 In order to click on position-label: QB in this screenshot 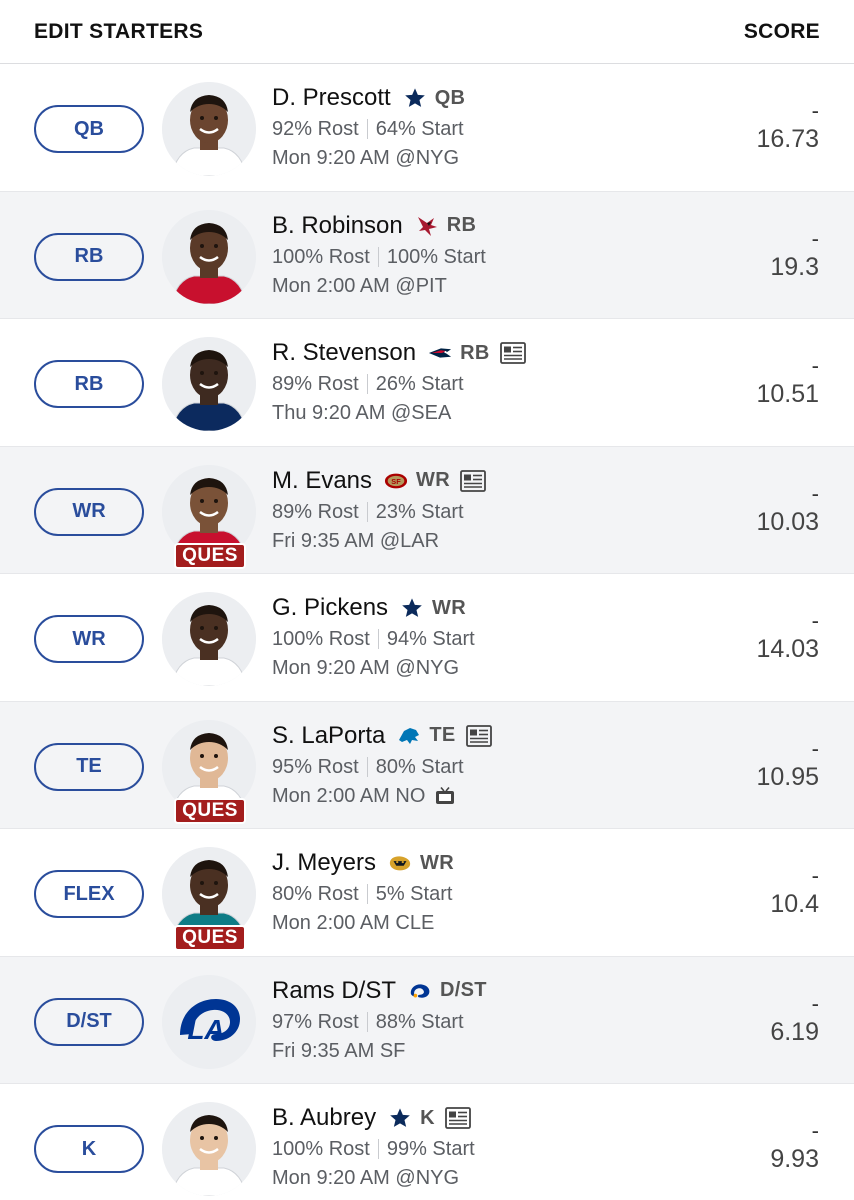, I will do `click(450, 97)`.